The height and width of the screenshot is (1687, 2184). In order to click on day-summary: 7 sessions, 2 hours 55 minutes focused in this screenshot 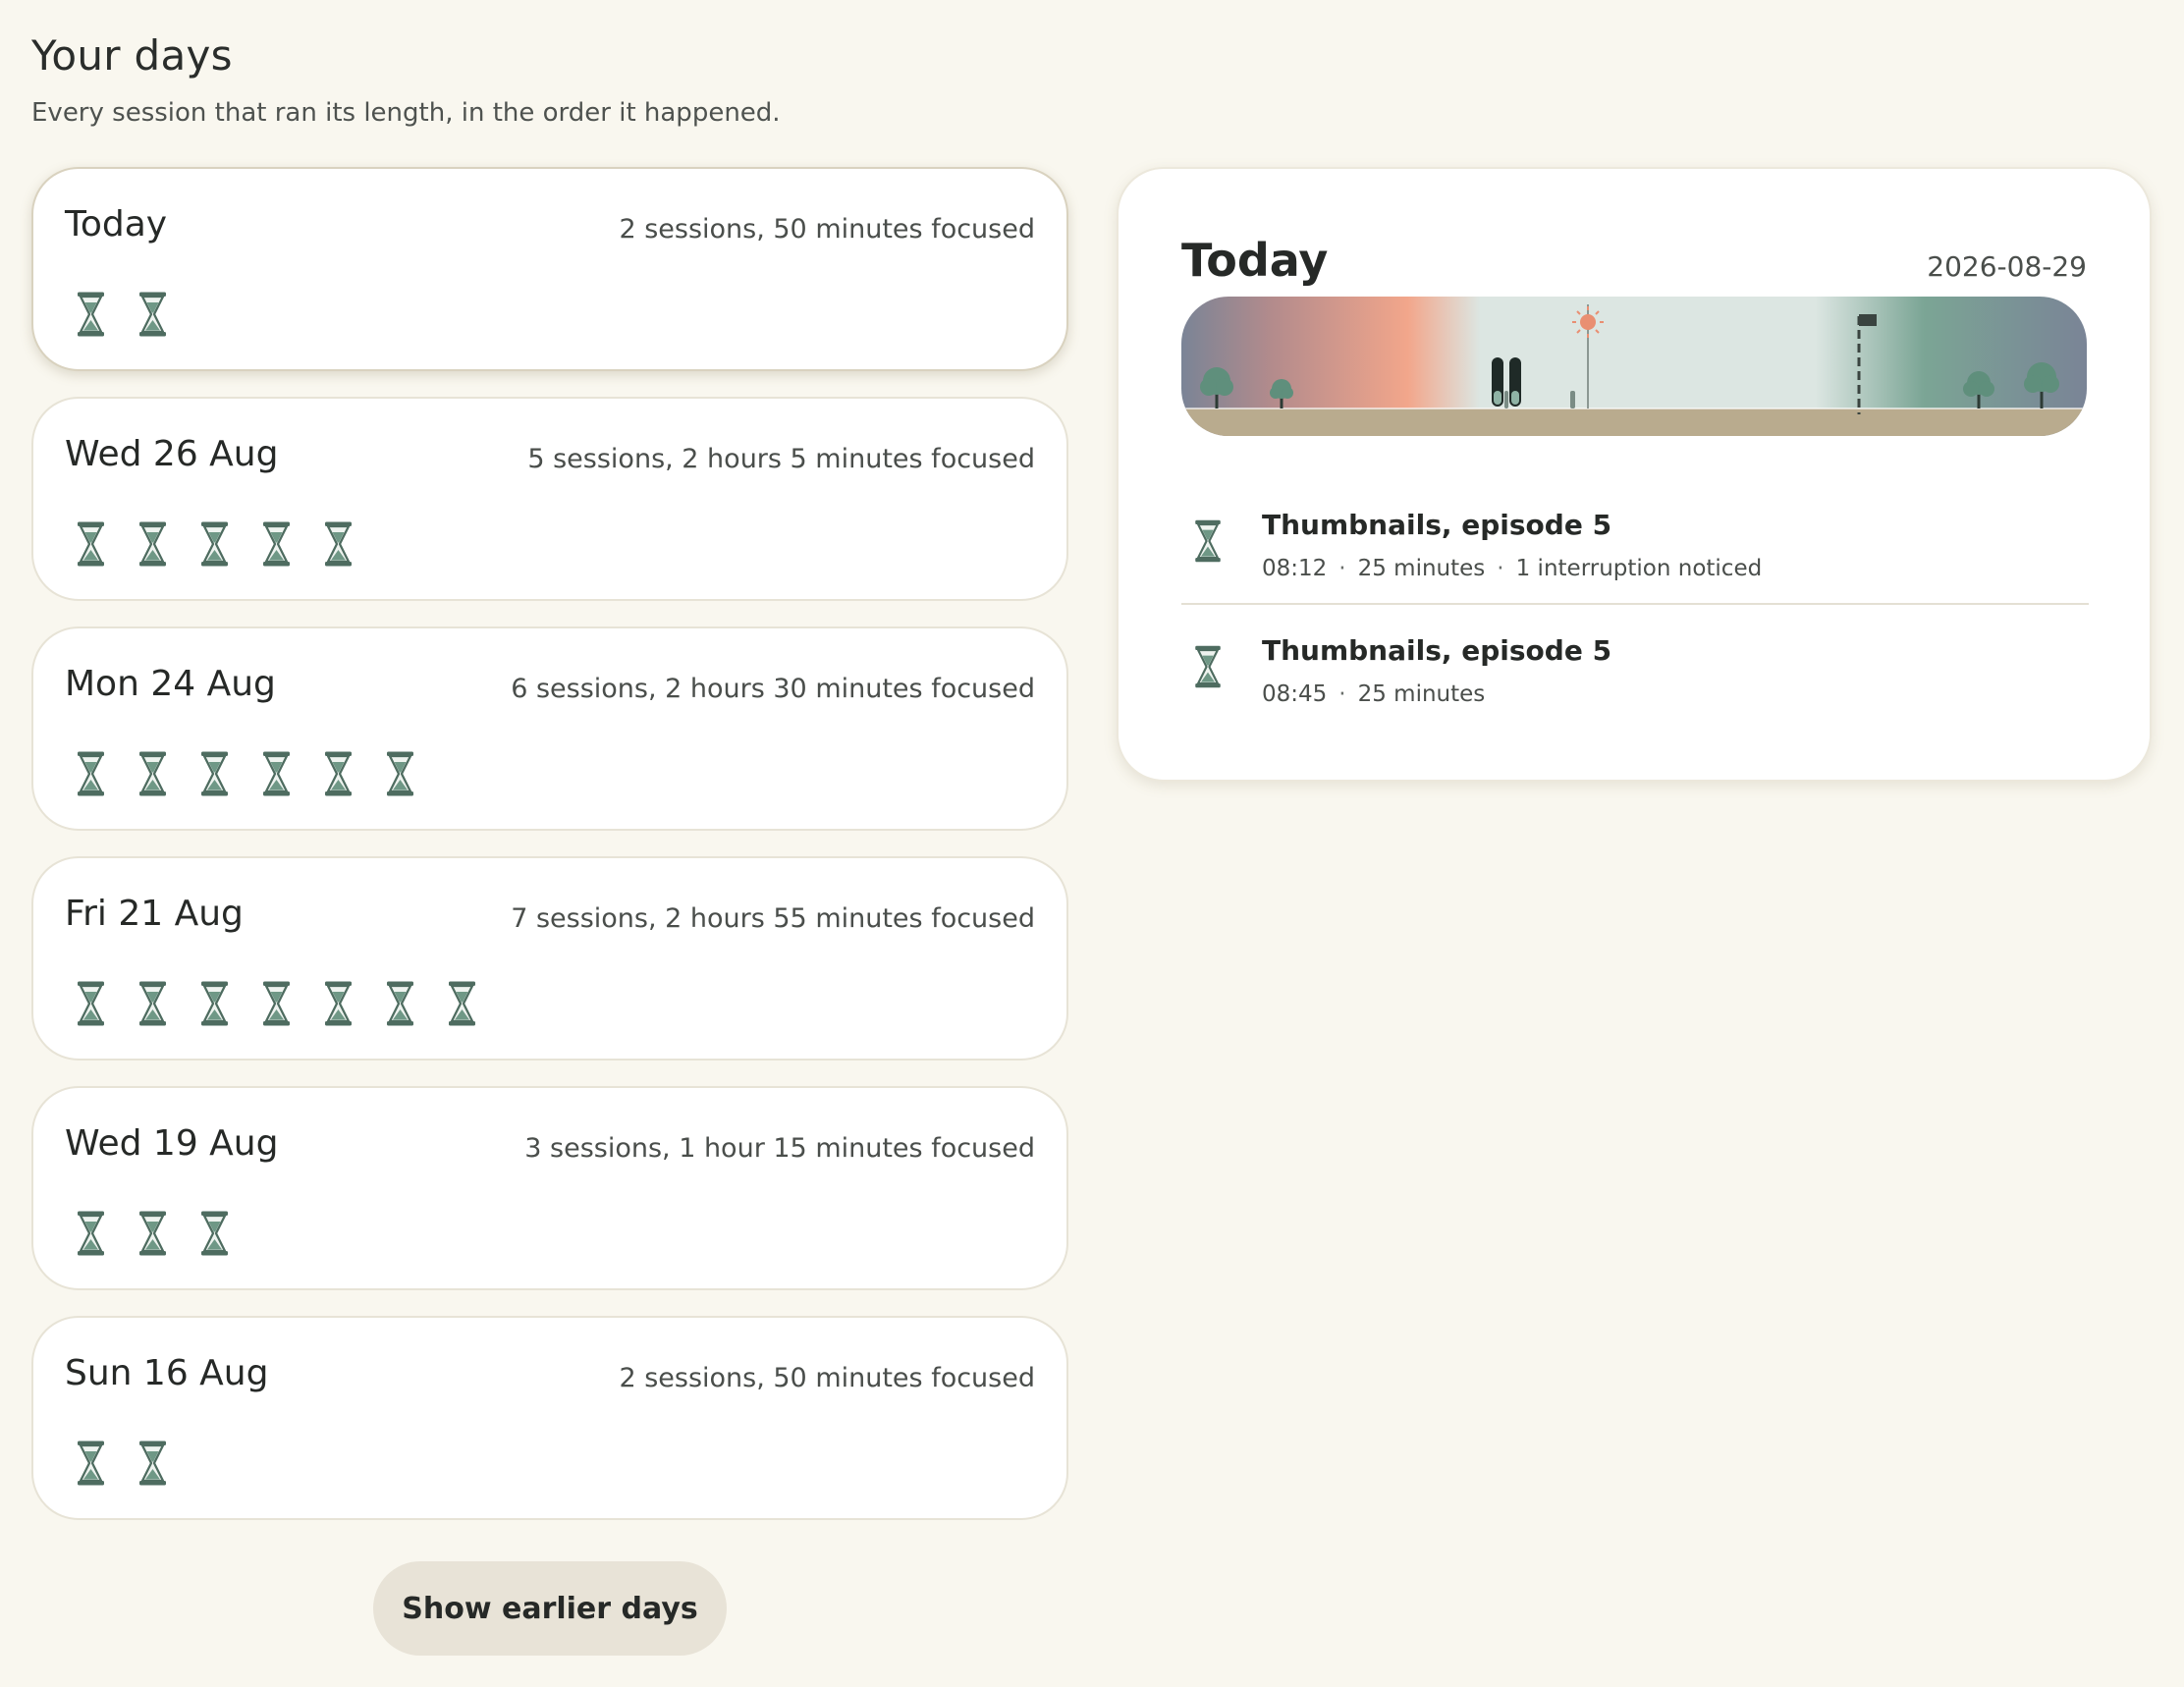, I will do `click(773, 918)`.